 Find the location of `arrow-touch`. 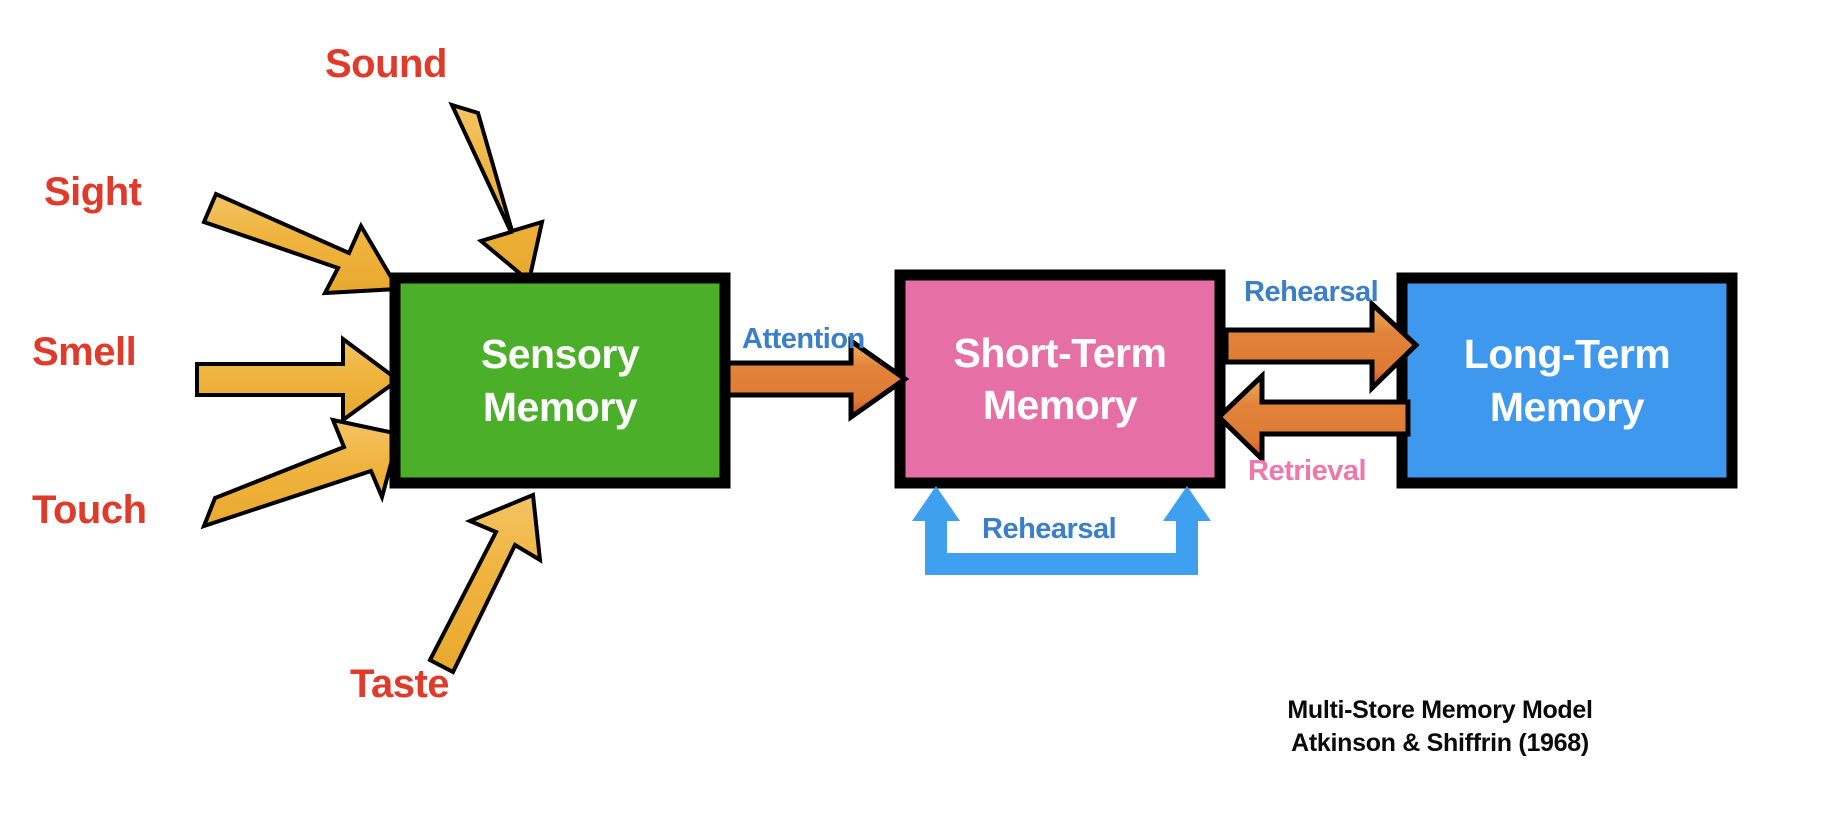

arrow-touch is located at coordinates (301, 473).